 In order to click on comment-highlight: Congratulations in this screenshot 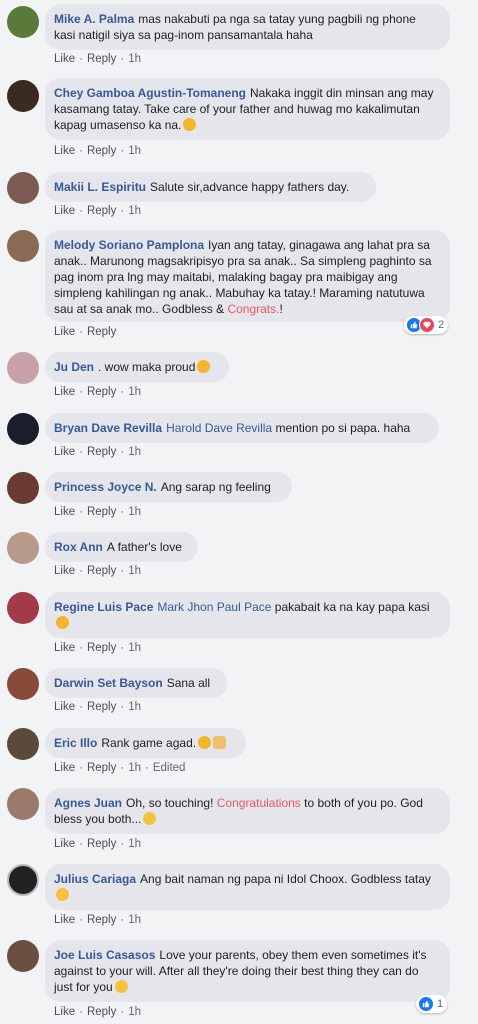, I will do `click(258, 803)`.